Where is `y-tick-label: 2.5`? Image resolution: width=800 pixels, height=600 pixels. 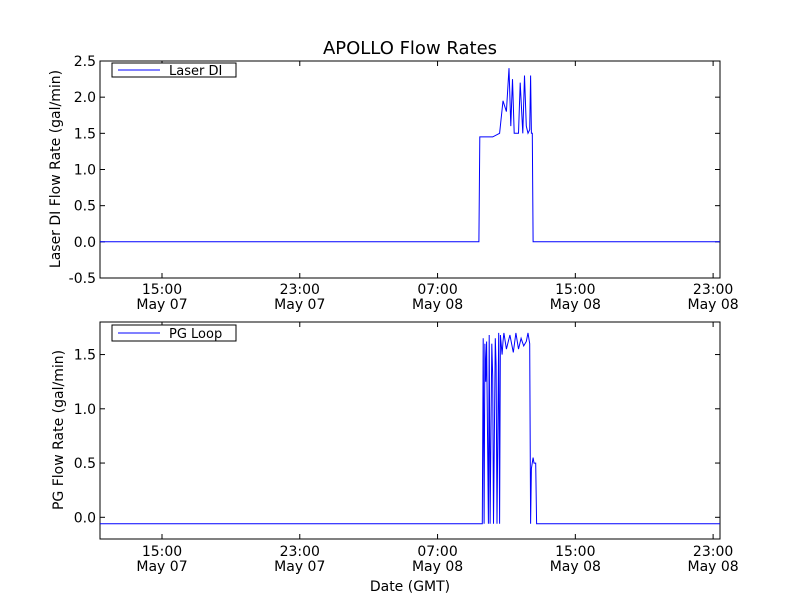 y-tick-label: 2.5 is located at coordinates (85, 62).